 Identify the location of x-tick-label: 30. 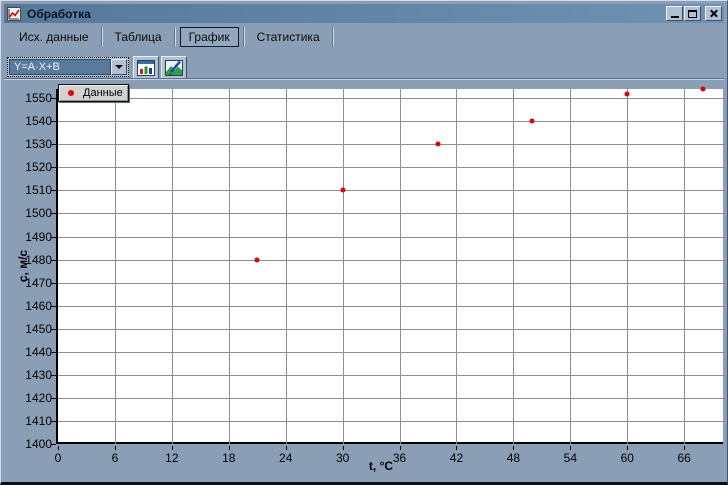
(342, 458).